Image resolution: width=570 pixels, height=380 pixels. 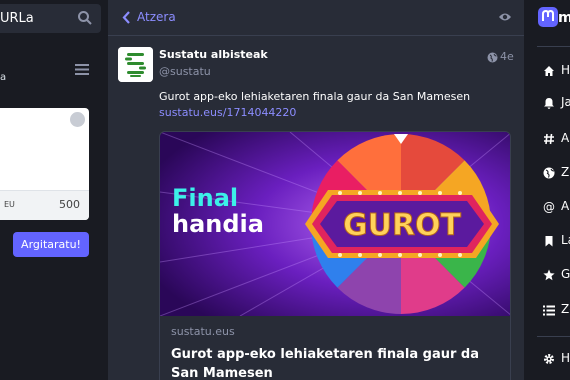 I want to click on nav-label: Go, so click(x=565, y=274).